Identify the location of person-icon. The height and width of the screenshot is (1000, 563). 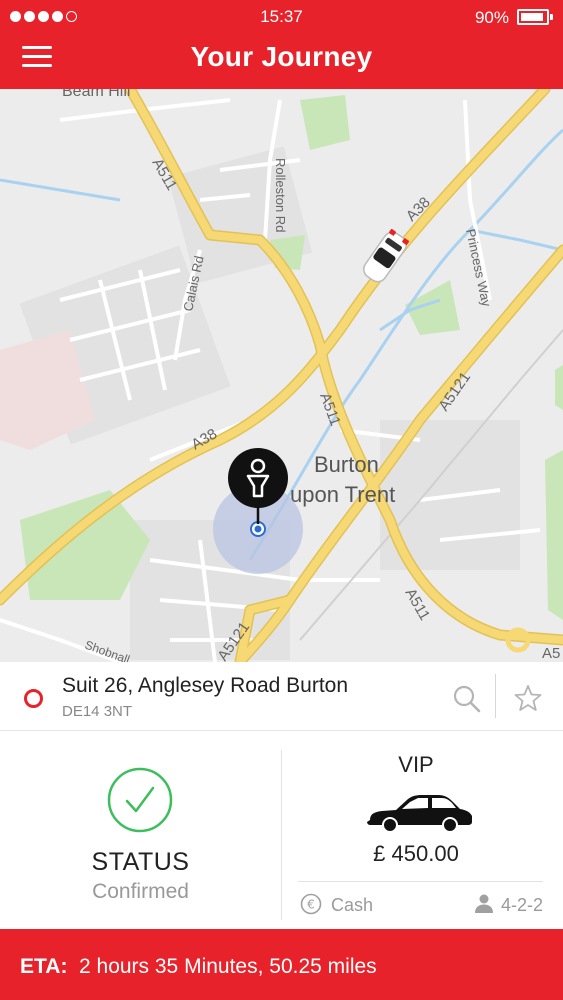
(484, 903).